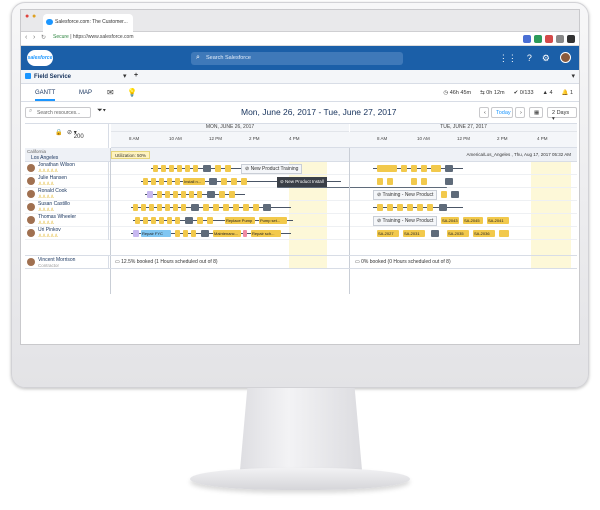  Describe the element at coordinates (297, 58) in the screenshot. I see `global-search-input: ⌕ Search Salesforce` at that location.